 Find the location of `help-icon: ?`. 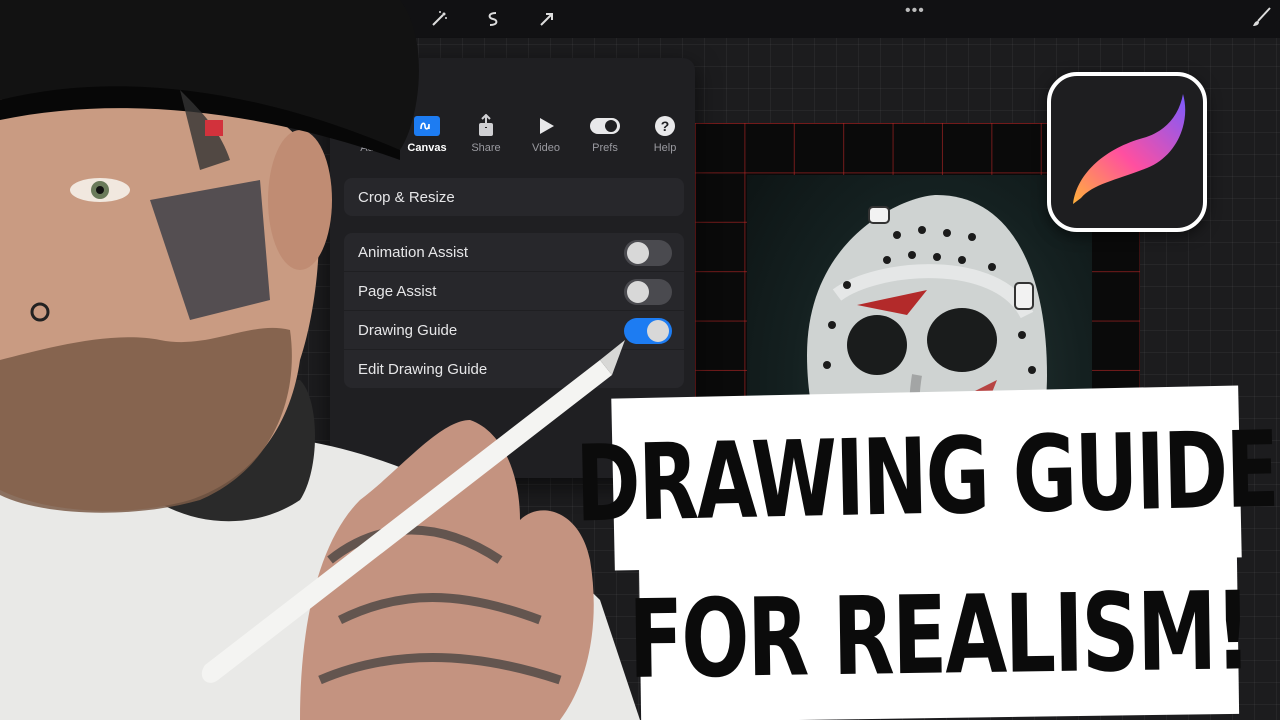

help-icon: ? is located at coordinates (665, 126).